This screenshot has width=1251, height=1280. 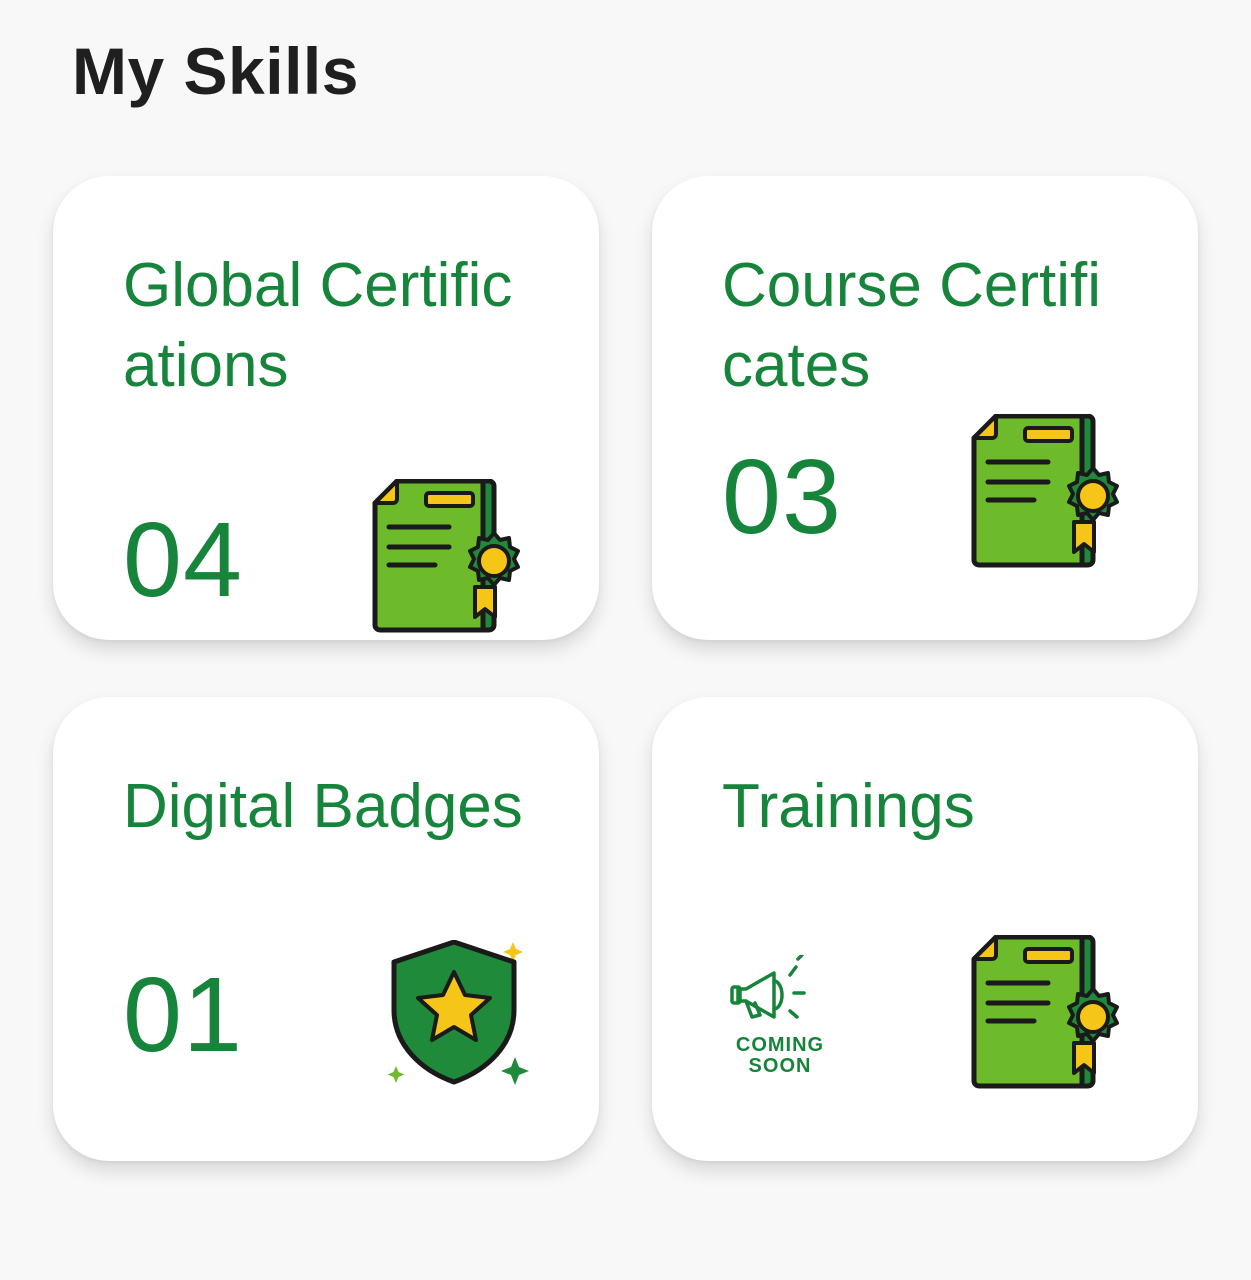 I want to click on card-title: Global Certifications, so click(x=318, y=325).